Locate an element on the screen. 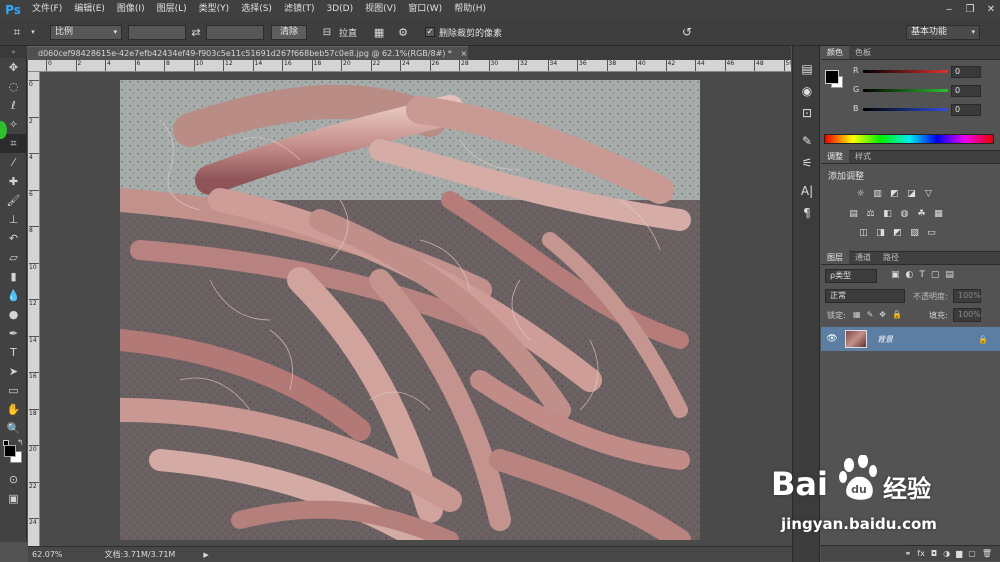 The width and height of the screenshot is (1000, 562). pen-tool-icon: ✒ is located at coordinates (13, 333).